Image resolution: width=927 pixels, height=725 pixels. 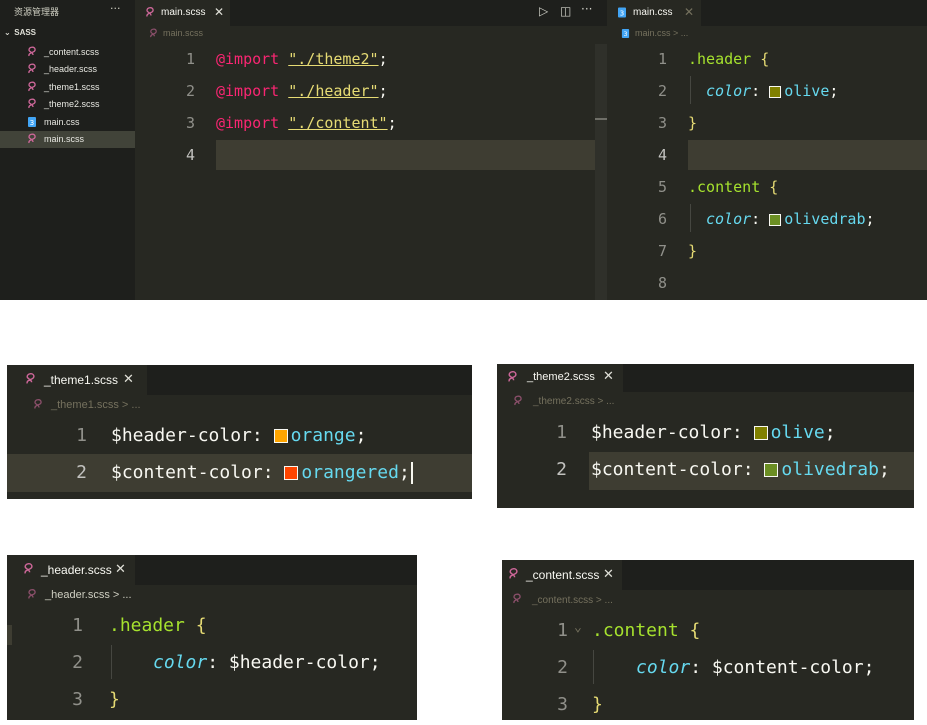 What do you see at coordinates (733, 187) in the screenshot?
I see `code-line: .content {` at bounding box center [733, 187].